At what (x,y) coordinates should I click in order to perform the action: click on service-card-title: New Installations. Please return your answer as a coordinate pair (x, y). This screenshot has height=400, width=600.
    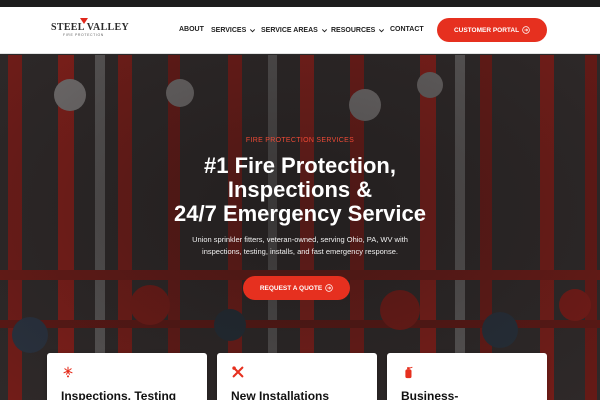
    Looking at the image, I should click on (280, 394).